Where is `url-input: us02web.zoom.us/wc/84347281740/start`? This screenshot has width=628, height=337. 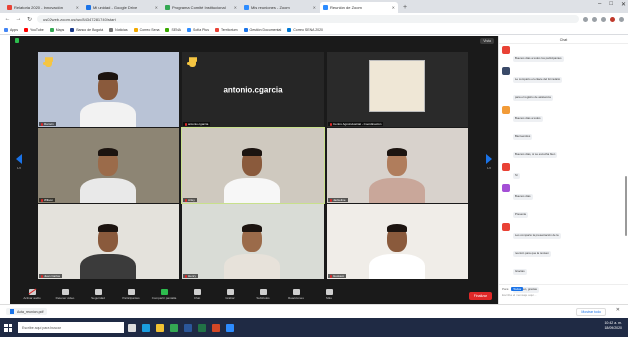 url-input: us02web.zoom.us/wc/84347281740/start is located at coordinates (308, 19).